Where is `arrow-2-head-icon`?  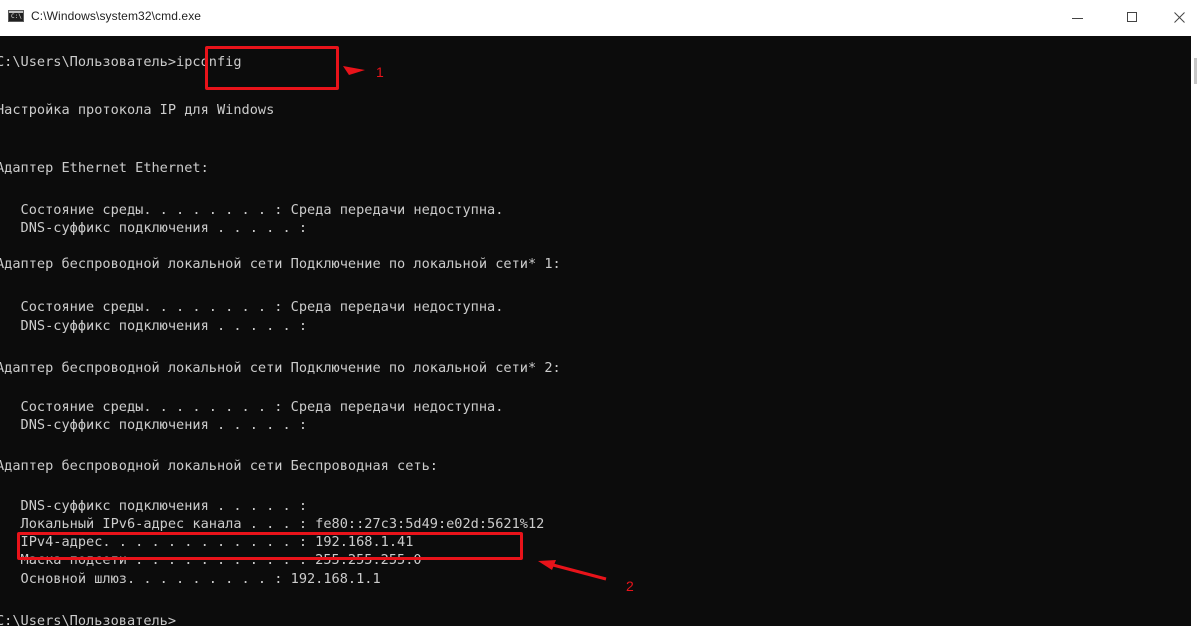 arrow-2-head-icon is located at coordinates (547, 565).